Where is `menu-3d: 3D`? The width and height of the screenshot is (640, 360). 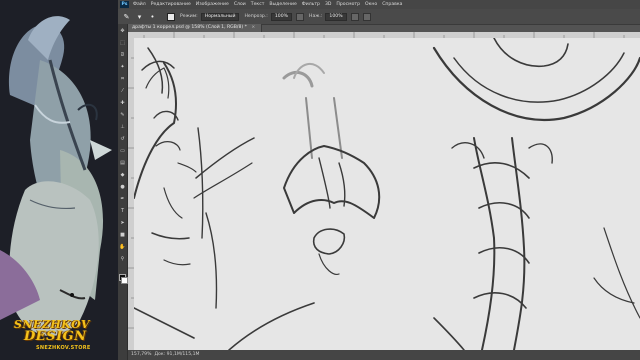
menu-3d: 3D is located at coordinates (328, 4).